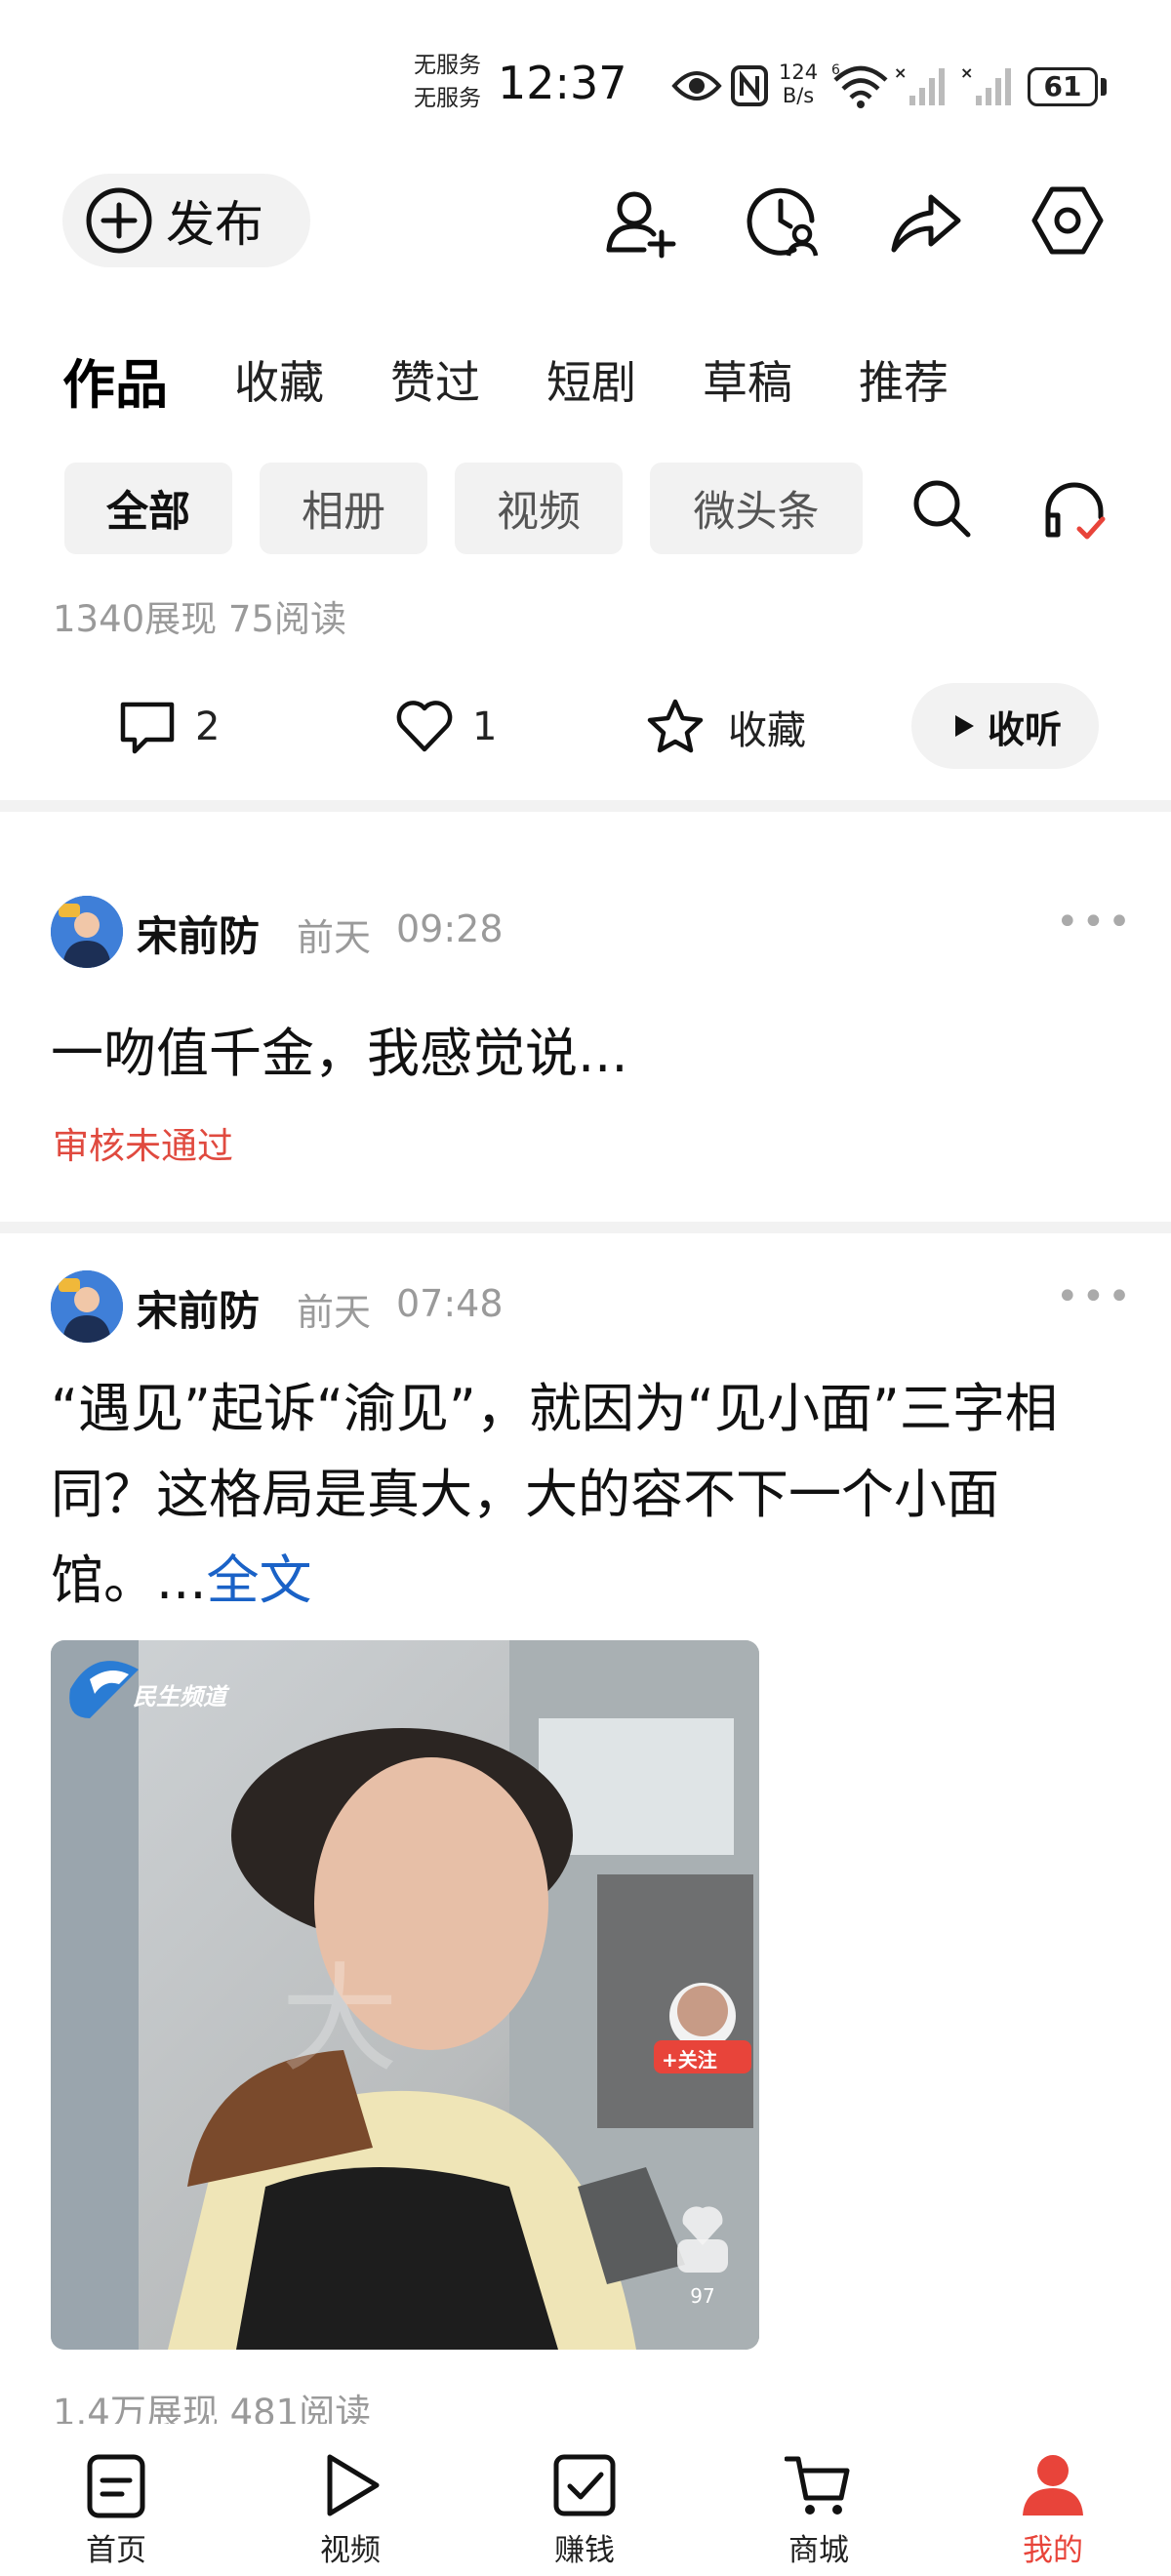 The width and height of the screenshot is (1171, 2576). I want to click on chip-fade, so click(882, 508).